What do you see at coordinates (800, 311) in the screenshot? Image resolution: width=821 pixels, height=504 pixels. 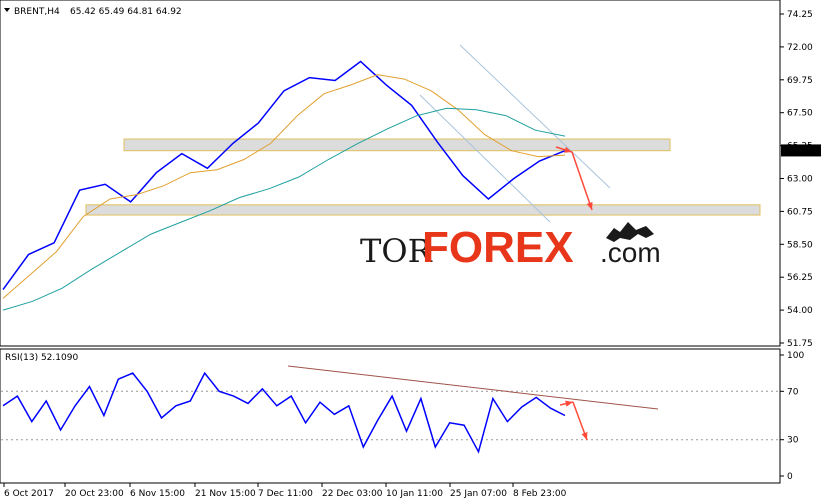 I see `price-tick-label: 54.00` at bounding box center [800, 311].